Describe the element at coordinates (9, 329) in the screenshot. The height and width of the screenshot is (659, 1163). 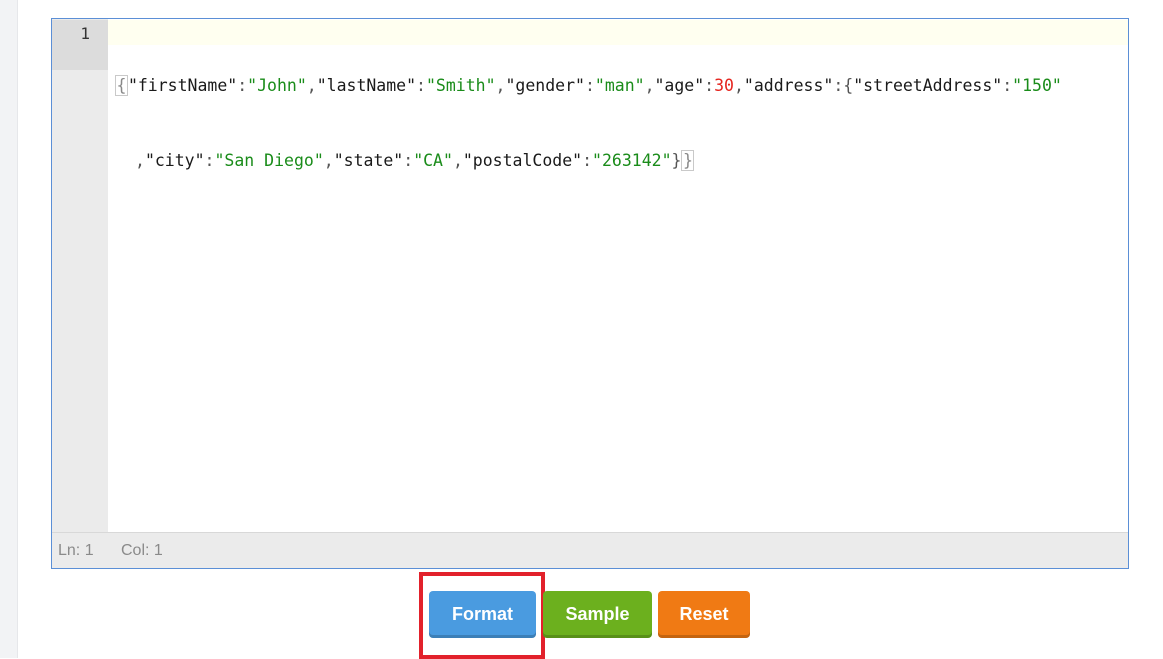
I see `page-left-rail` at that location.